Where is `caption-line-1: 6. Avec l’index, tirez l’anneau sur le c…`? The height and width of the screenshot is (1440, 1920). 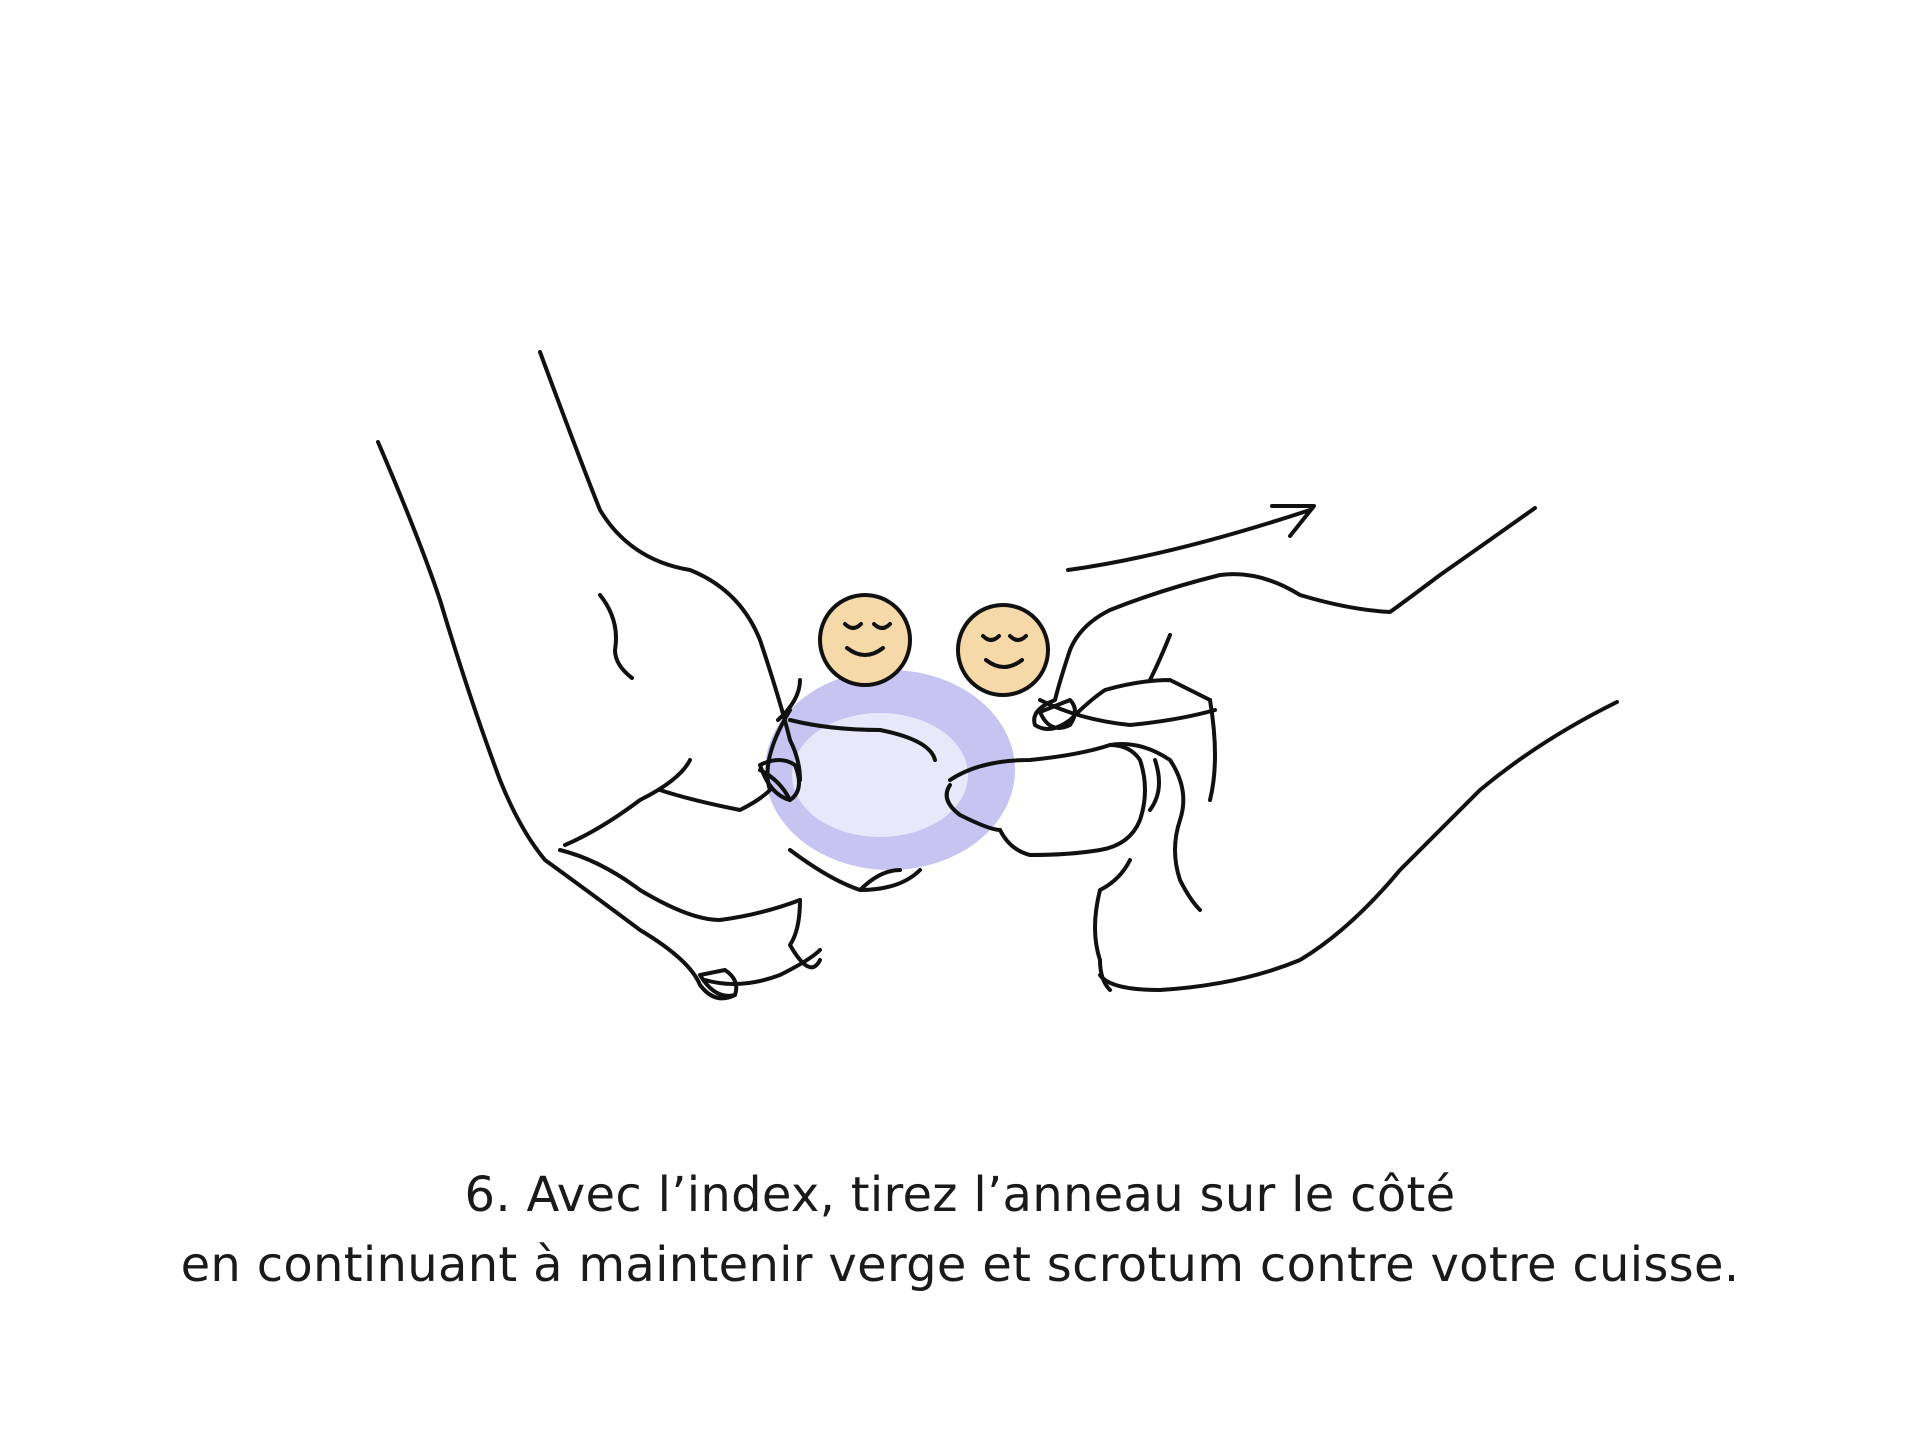 caption-line-1: 6. Avec l’index, tirez l’anneau sur le c… is located at coordinates (960, 1195).